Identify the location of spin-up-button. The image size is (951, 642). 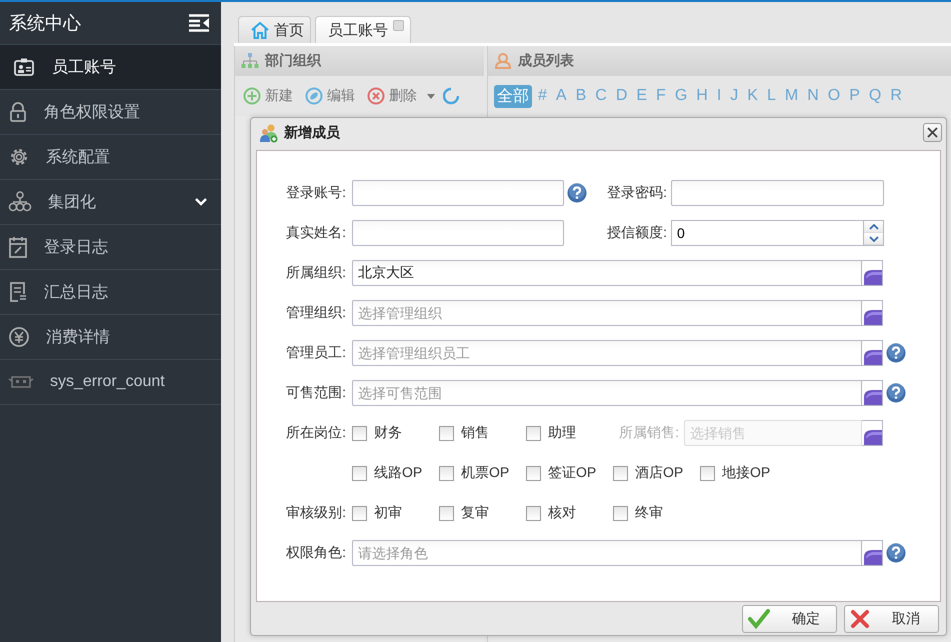
(873, 227).